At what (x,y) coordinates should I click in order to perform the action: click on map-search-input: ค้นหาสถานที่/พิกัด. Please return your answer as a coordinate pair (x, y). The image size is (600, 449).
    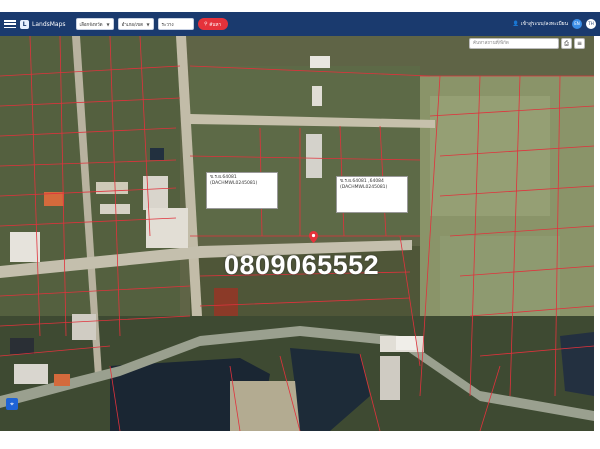
    Looking at the image, I should click on (514, 43).